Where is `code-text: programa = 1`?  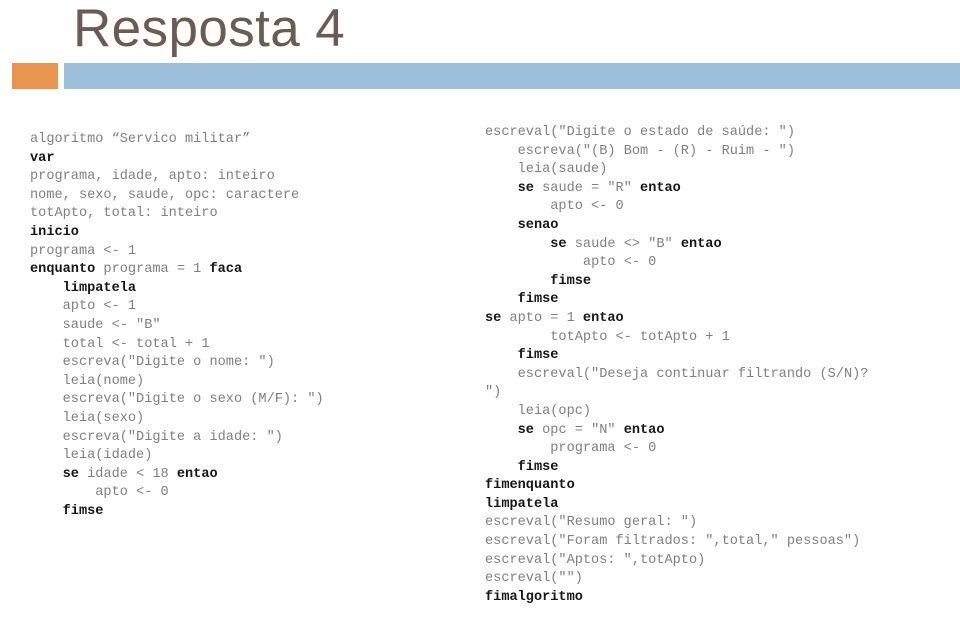 code-text: programa = 1 is located at coordinates (156, 270).